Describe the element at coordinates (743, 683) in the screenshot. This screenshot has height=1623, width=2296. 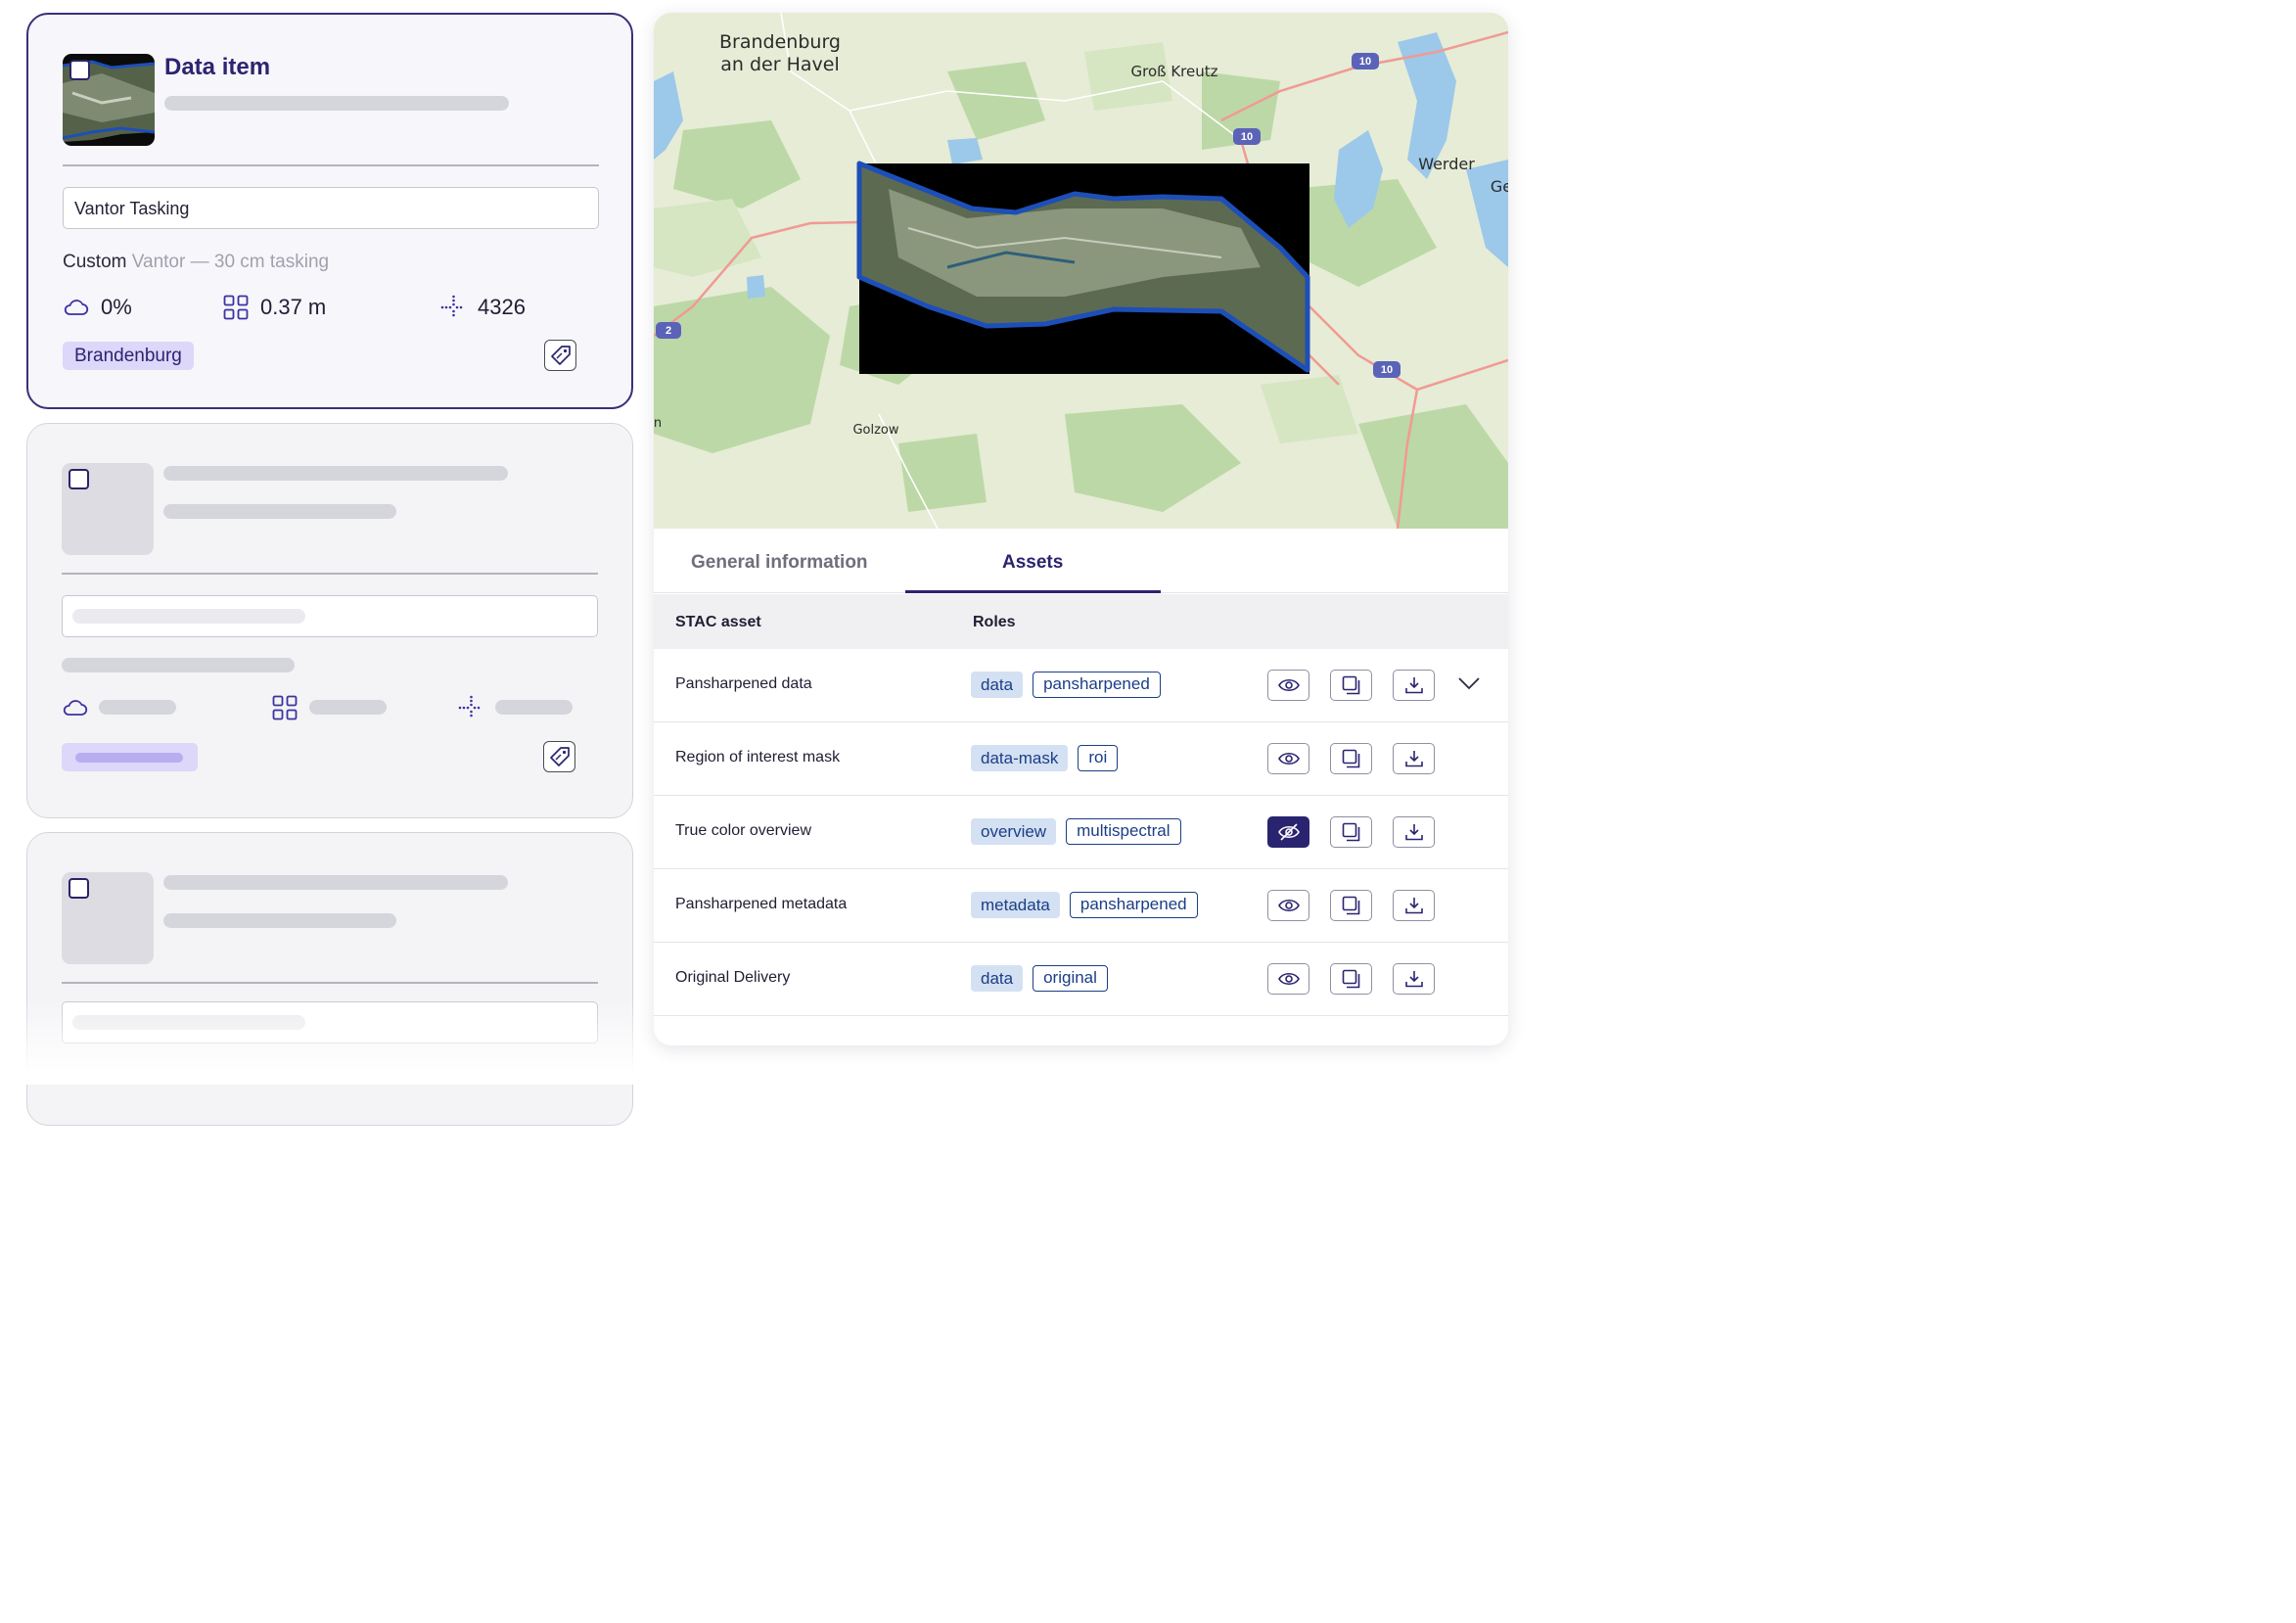
I see `asset-name: Pansharpened data` at that location.